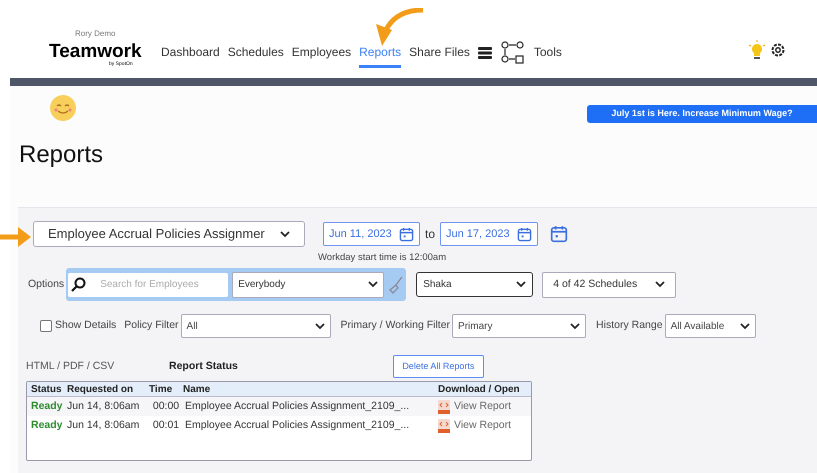 The image size is (817, 473). Describe the element at coordinates (203, 366) in the screenshot. I see `section-title: Report Status` at that location.